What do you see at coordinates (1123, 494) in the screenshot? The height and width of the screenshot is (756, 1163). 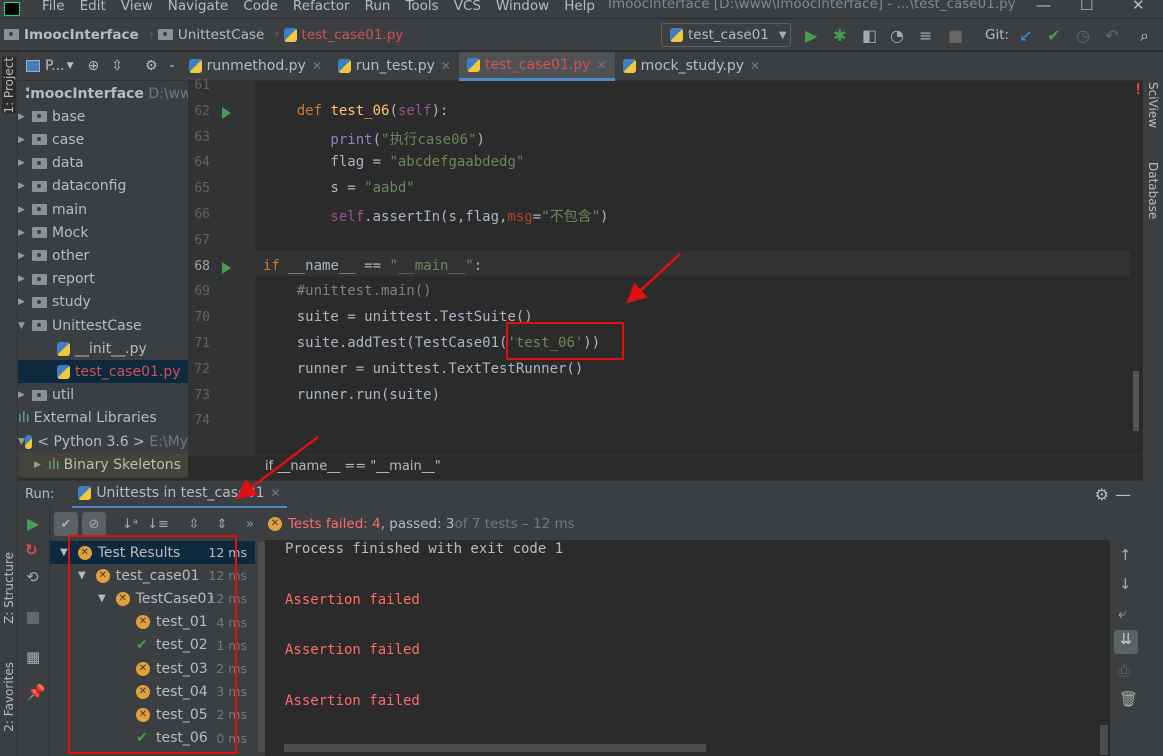 I see `hide-panel-icon: —` at bounding box center [1123, 494].